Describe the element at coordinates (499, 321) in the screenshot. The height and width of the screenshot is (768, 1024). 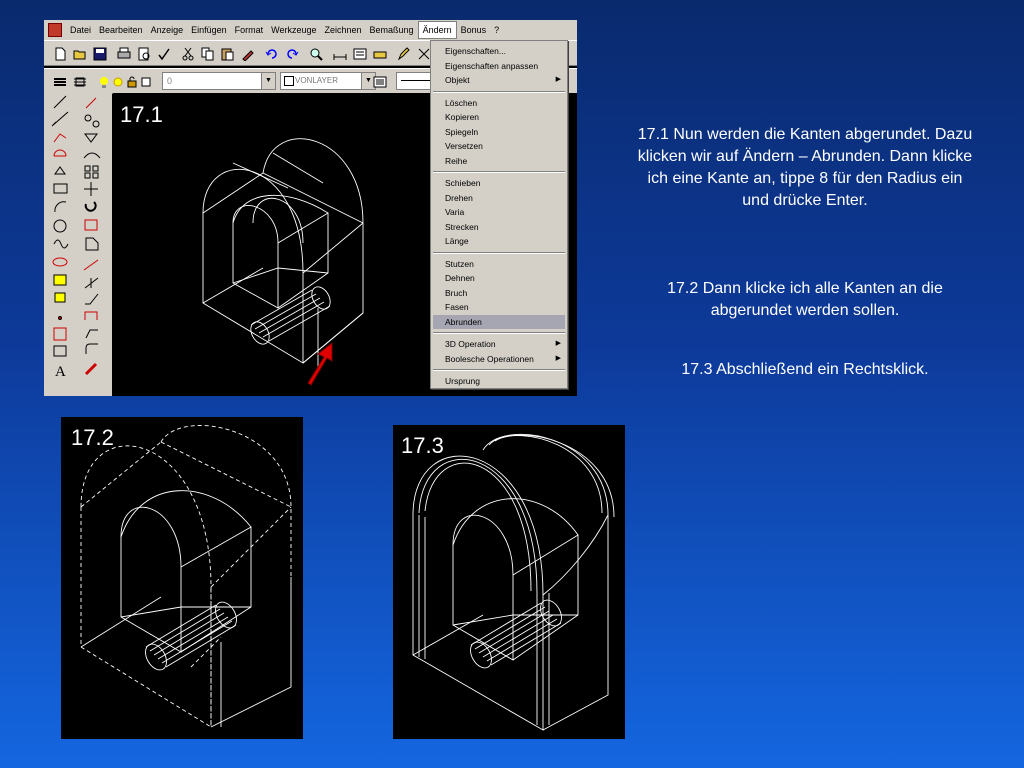
I see `menu-item-abrunden: Abrunden` at that location.